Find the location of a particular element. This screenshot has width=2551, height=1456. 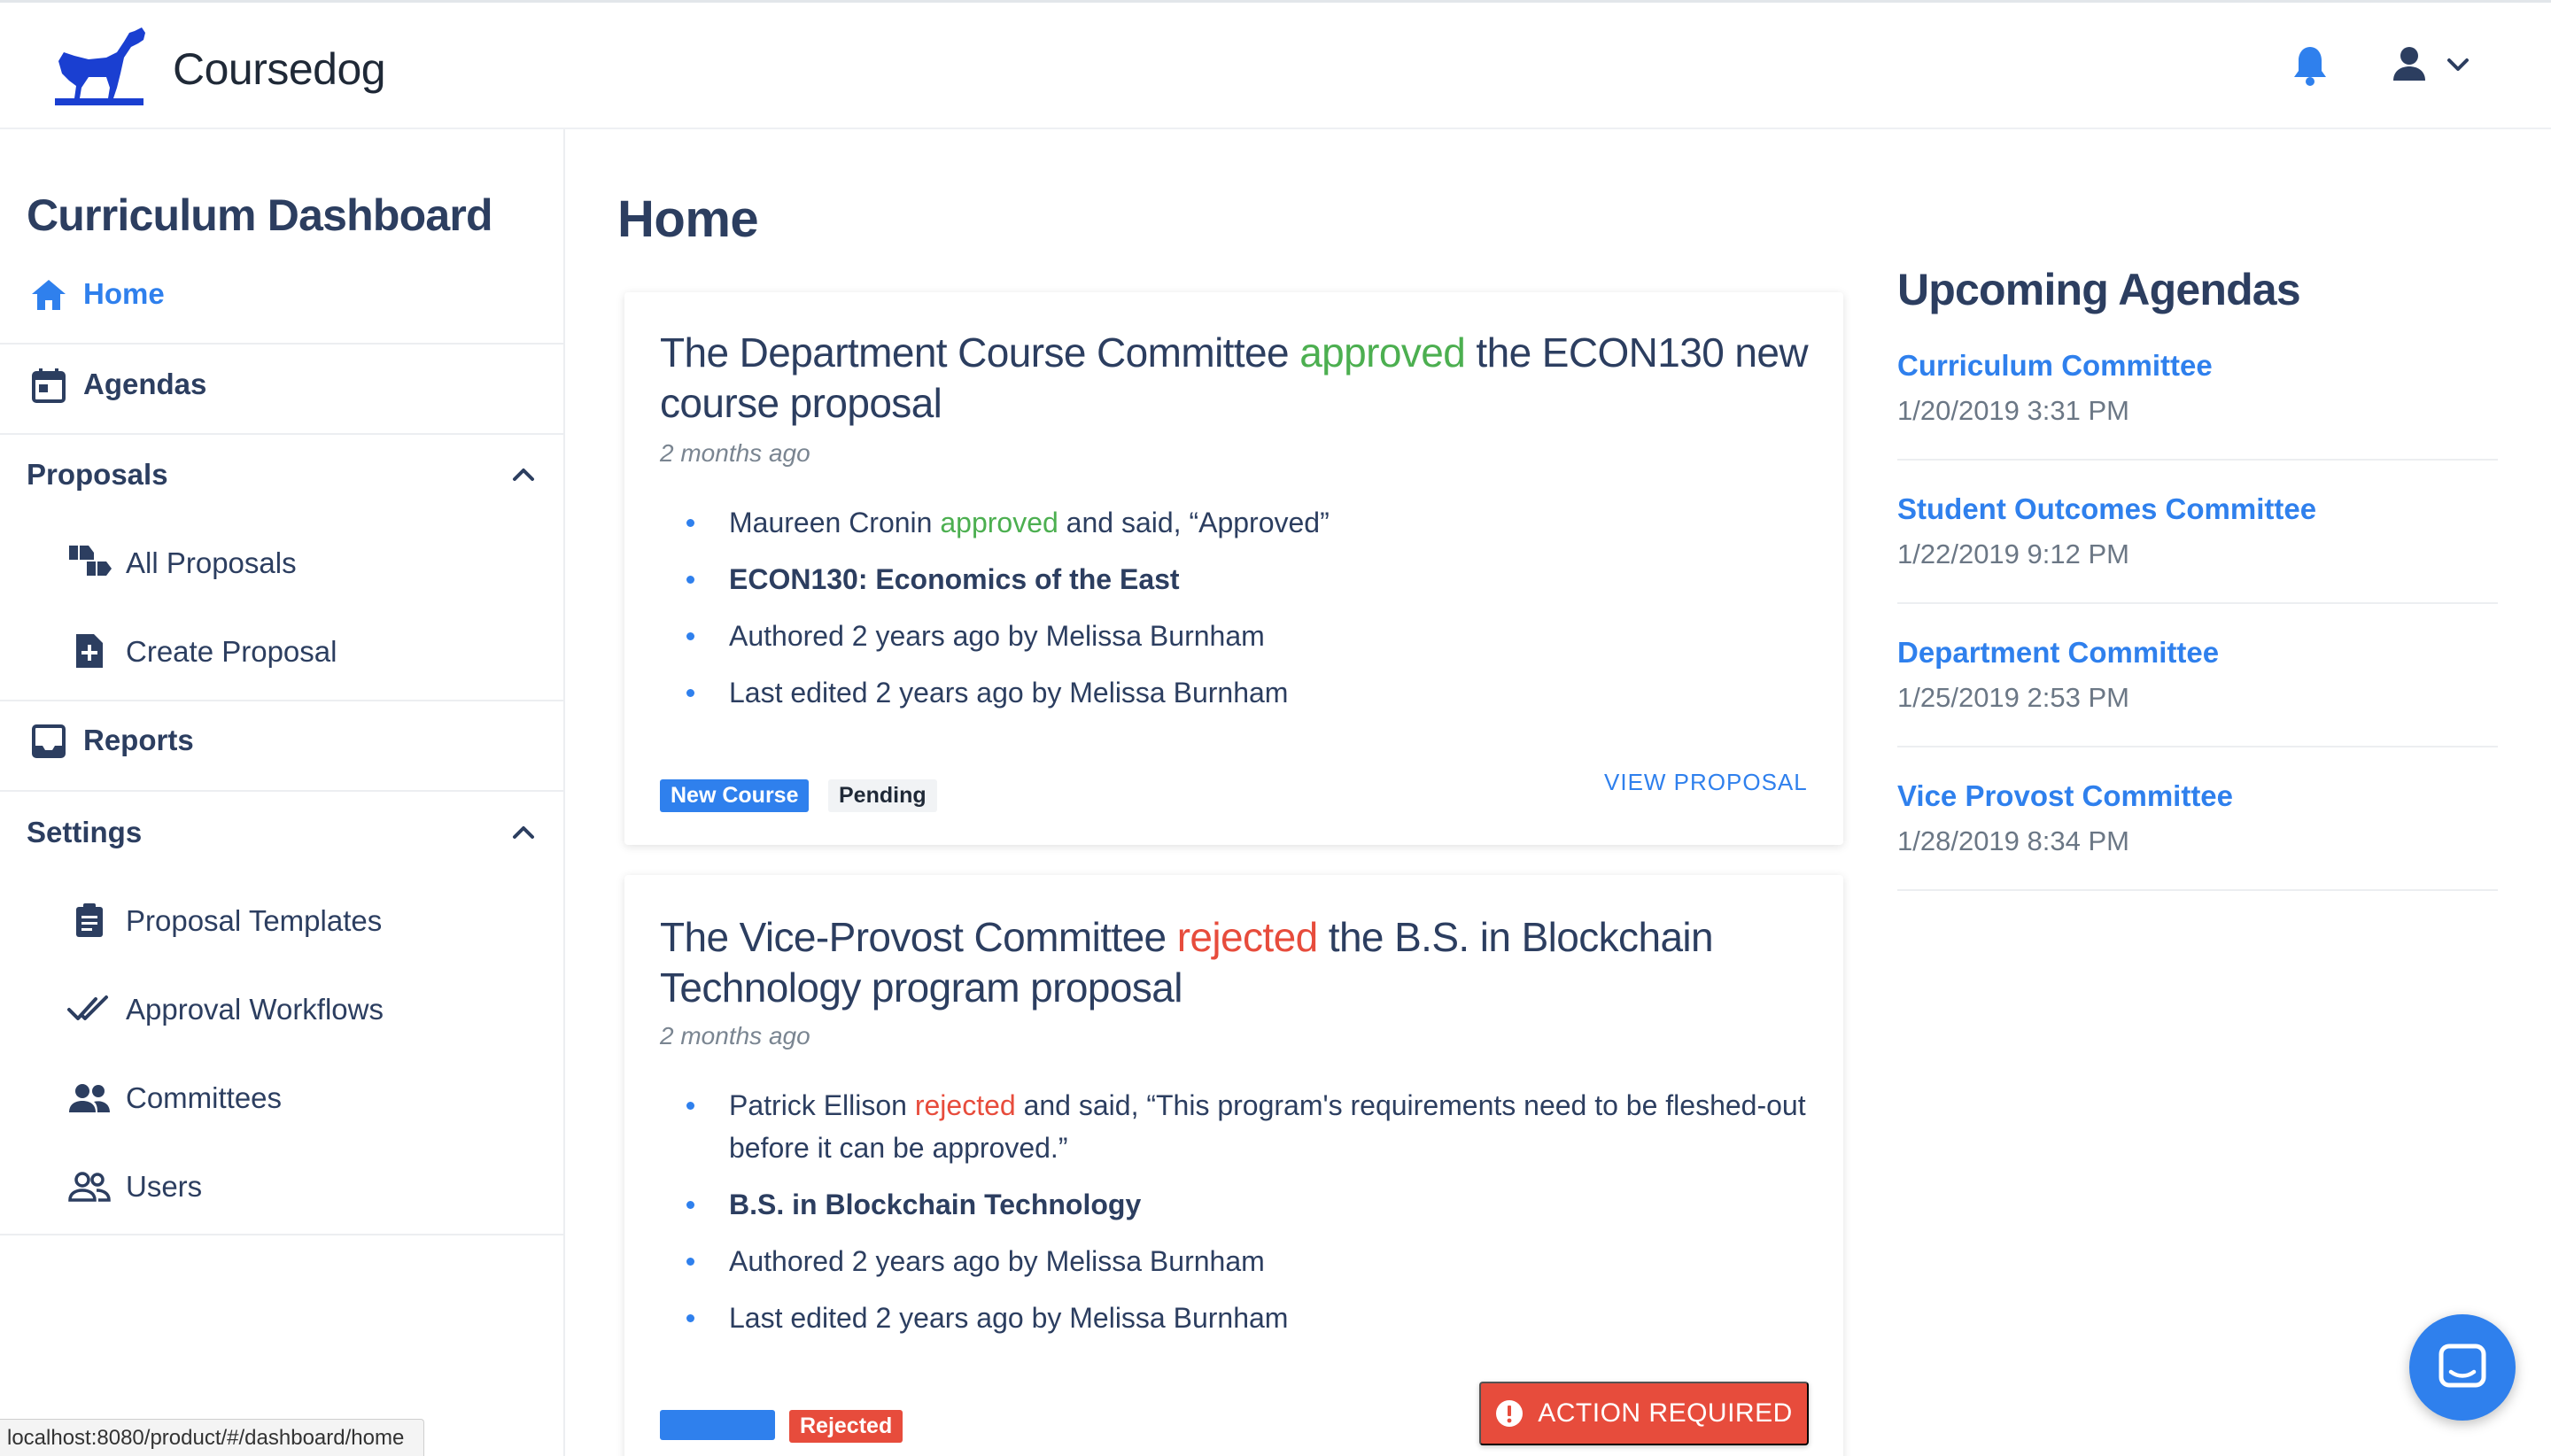

agenda-item: Department Committee 1/25/2019 2:53 PM is located at coordinates (2197, 675).